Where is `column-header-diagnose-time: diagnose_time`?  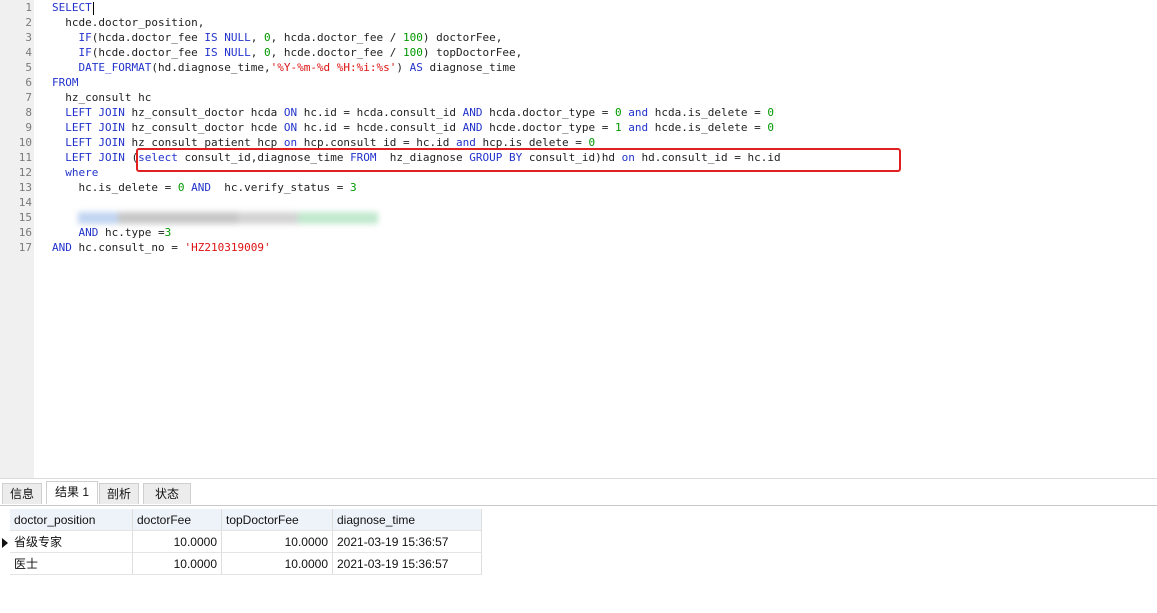
column-header-diagnose-time: diagnose_time is located at coordinates (407, 520).